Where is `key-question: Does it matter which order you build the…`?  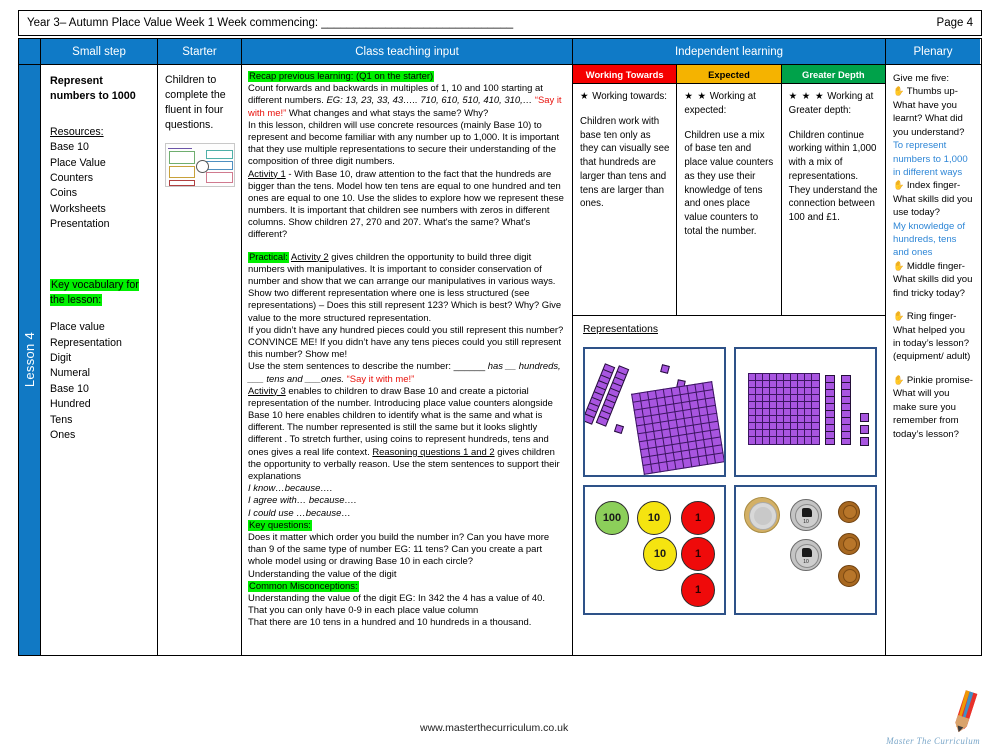 key-question: Does it matter which order you build the… is located at coordinates (399, 549).